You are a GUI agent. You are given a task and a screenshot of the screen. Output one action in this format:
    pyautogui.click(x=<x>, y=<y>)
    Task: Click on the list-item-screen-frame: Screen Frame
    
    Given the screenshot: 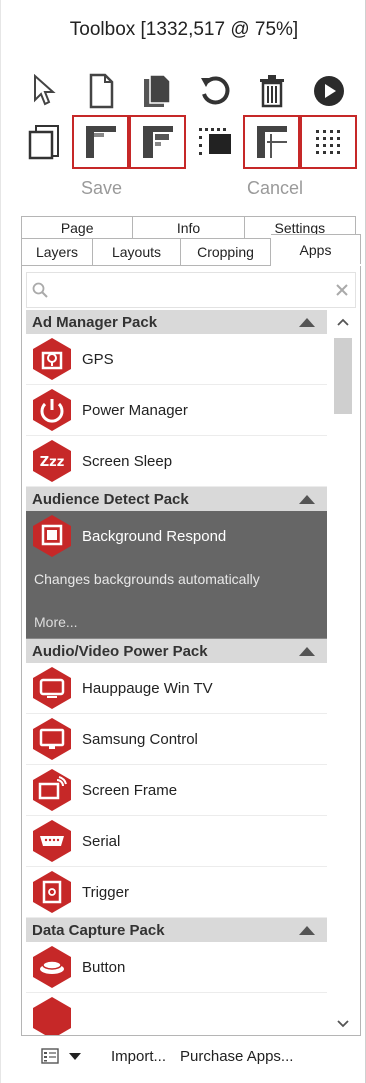 What is the action you would take?
    pyautogui.click(x=176, y=790)
    